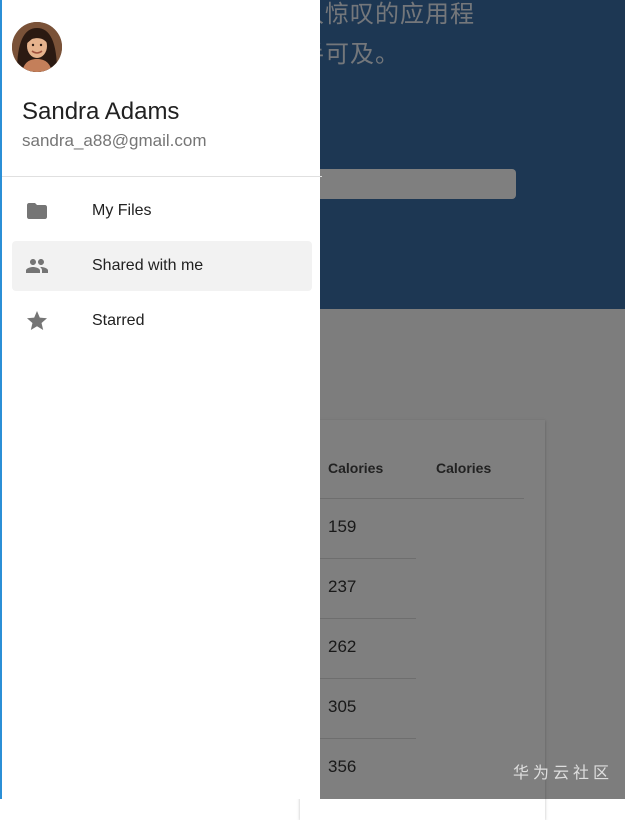 The height and width of the screenshot is (820, 625). I want to click on user-email: sandra_a88@gmail.com, so click(114, 140).